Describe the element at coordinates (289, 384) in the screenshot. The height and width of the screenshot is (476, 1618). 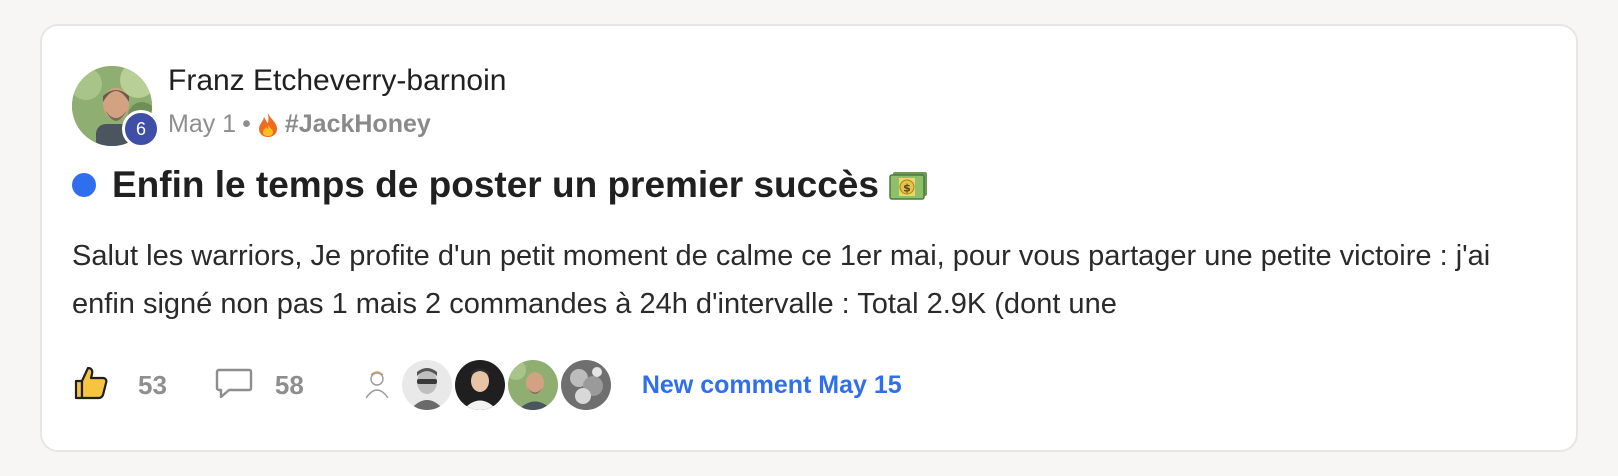
I see `comment-count: 58` at that location.